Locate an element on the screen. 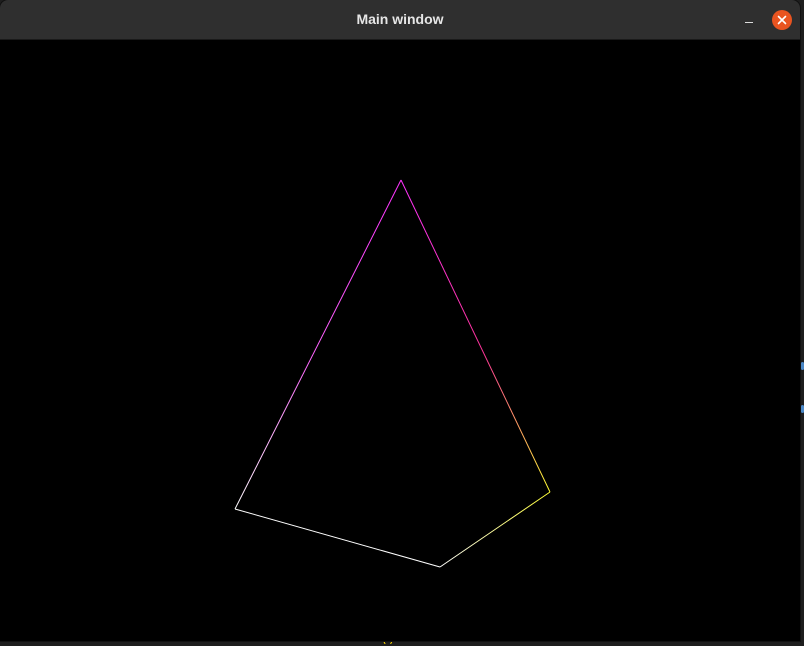  close-button is located at coordinates (782, 20).